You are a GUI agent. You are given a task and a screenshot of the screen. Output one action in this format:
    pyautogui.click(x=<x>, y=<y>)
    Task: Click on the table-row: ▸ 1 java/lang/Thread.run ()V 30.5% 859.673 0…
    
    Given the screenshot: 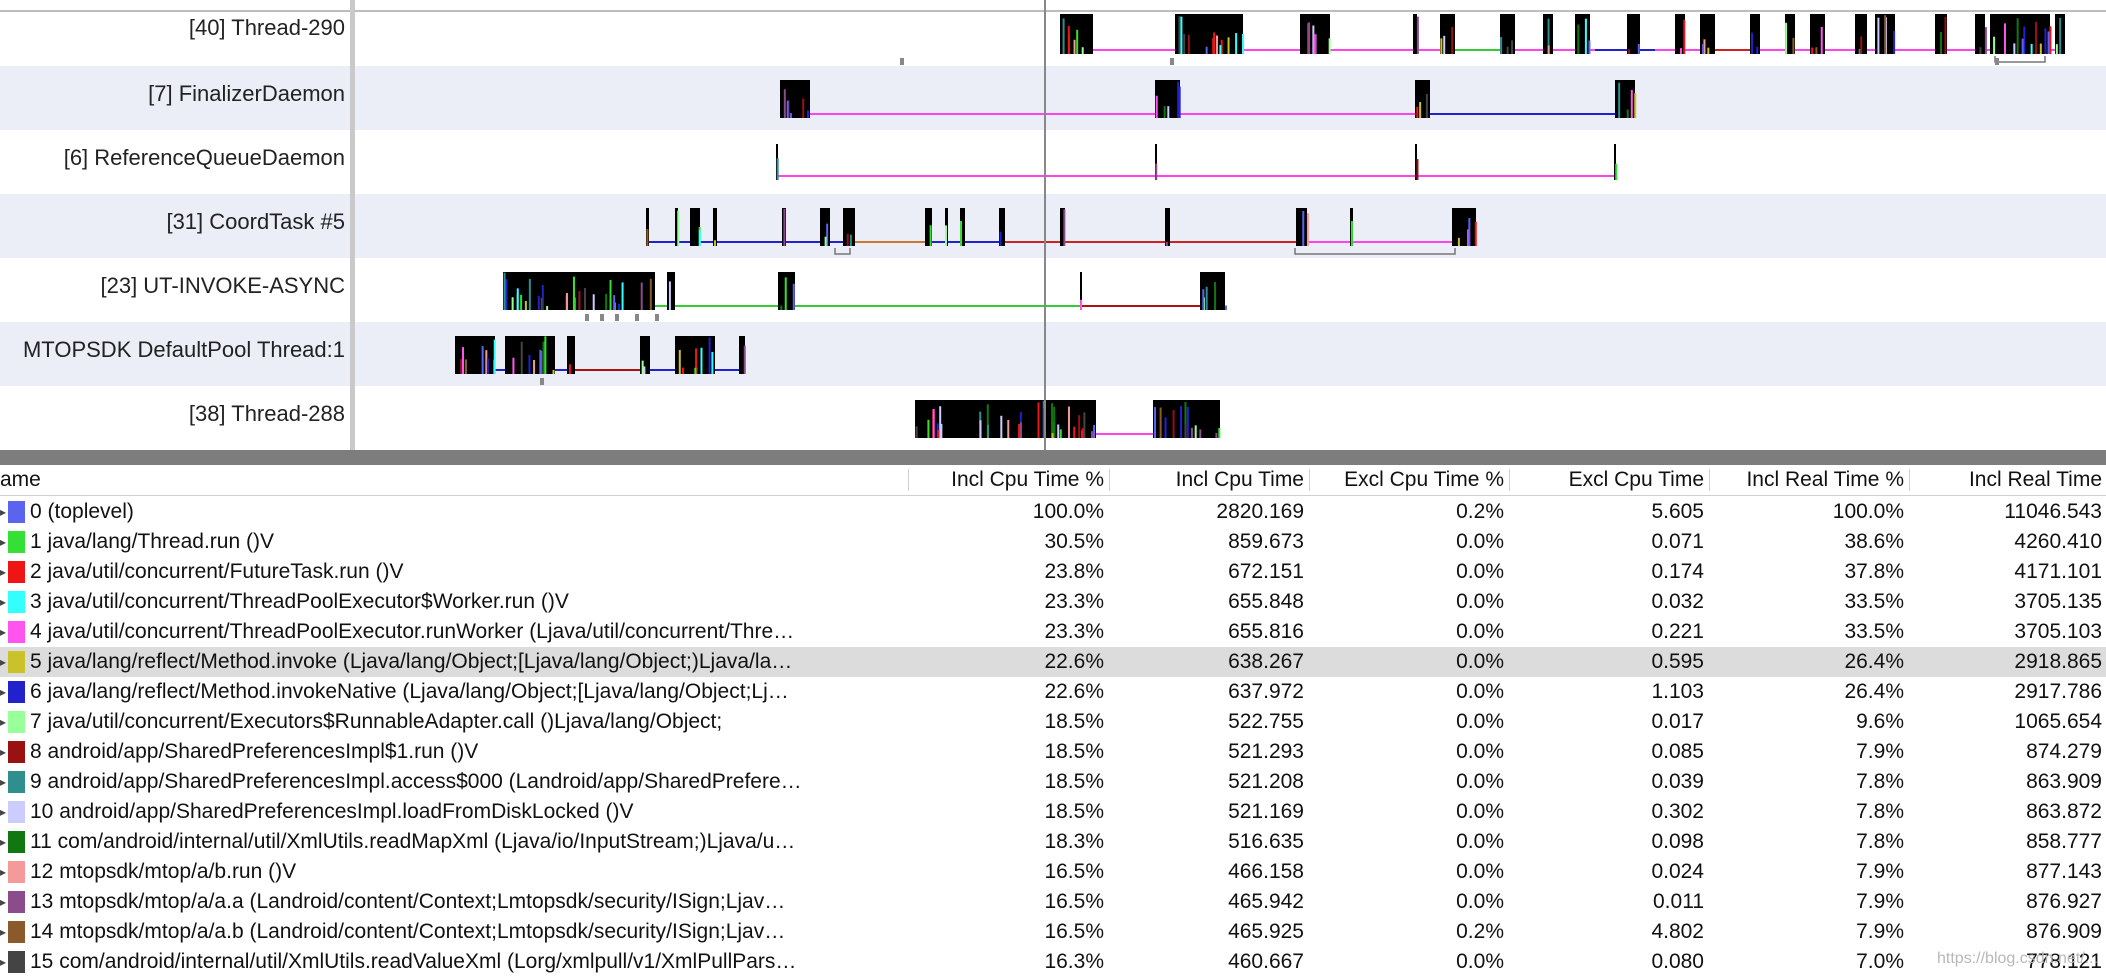 What is the action you would take?
    pyautogui.click(x=1053, y=542)
    